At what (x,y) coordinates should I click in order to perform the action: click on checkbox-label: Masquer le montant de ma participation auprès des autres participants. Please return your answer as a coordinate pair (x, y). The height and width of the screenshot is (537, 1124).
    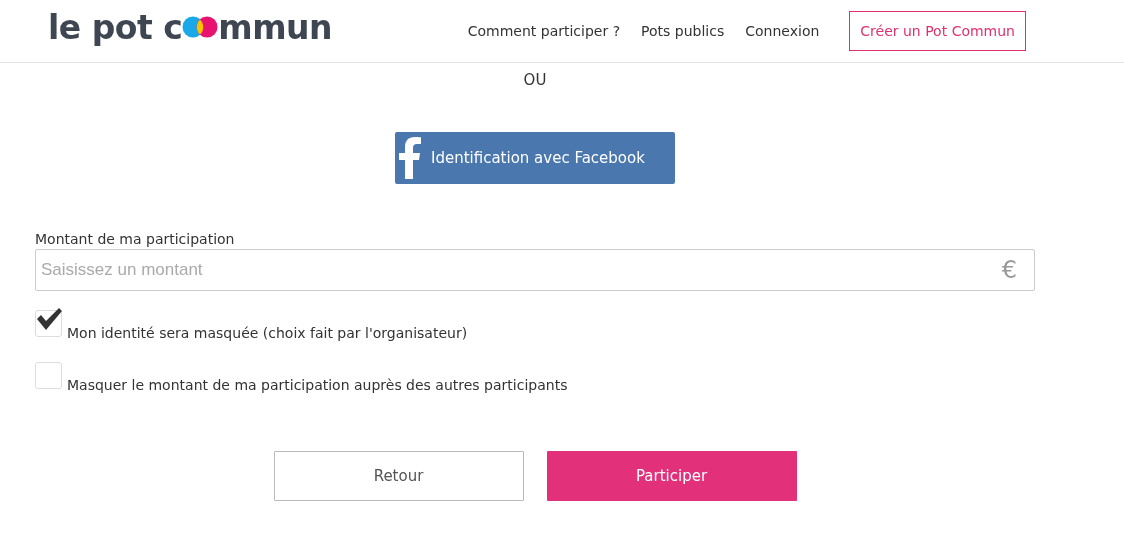
    Looking at the image, I should click on (317, 385).